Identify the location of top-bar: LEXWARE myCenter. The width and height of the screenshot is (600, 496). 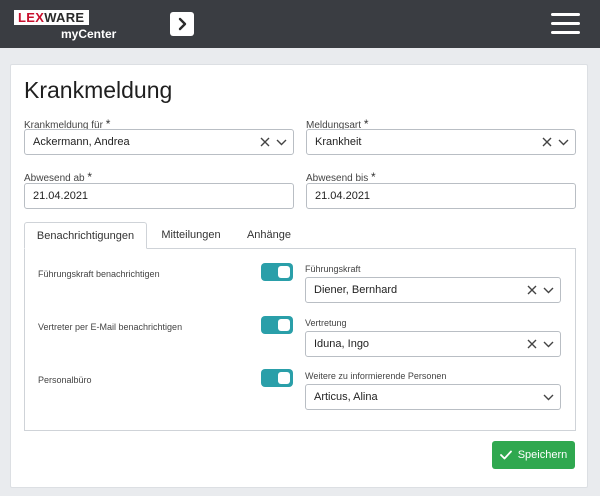
(300, 24).